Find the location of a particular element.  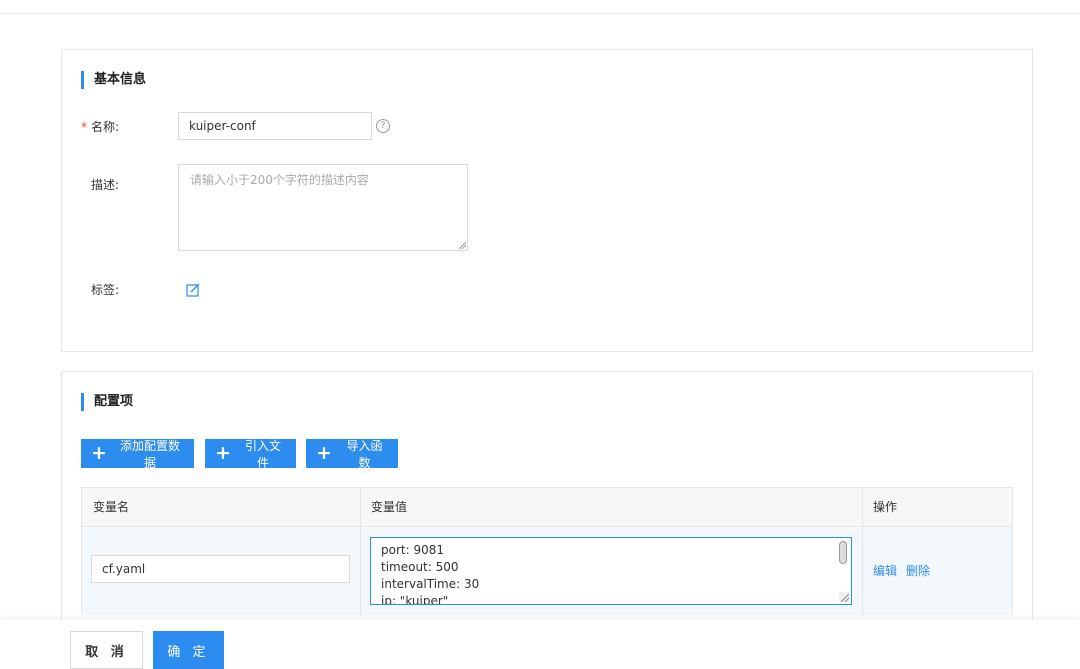

top-divider is located at coordinates (540, 13).